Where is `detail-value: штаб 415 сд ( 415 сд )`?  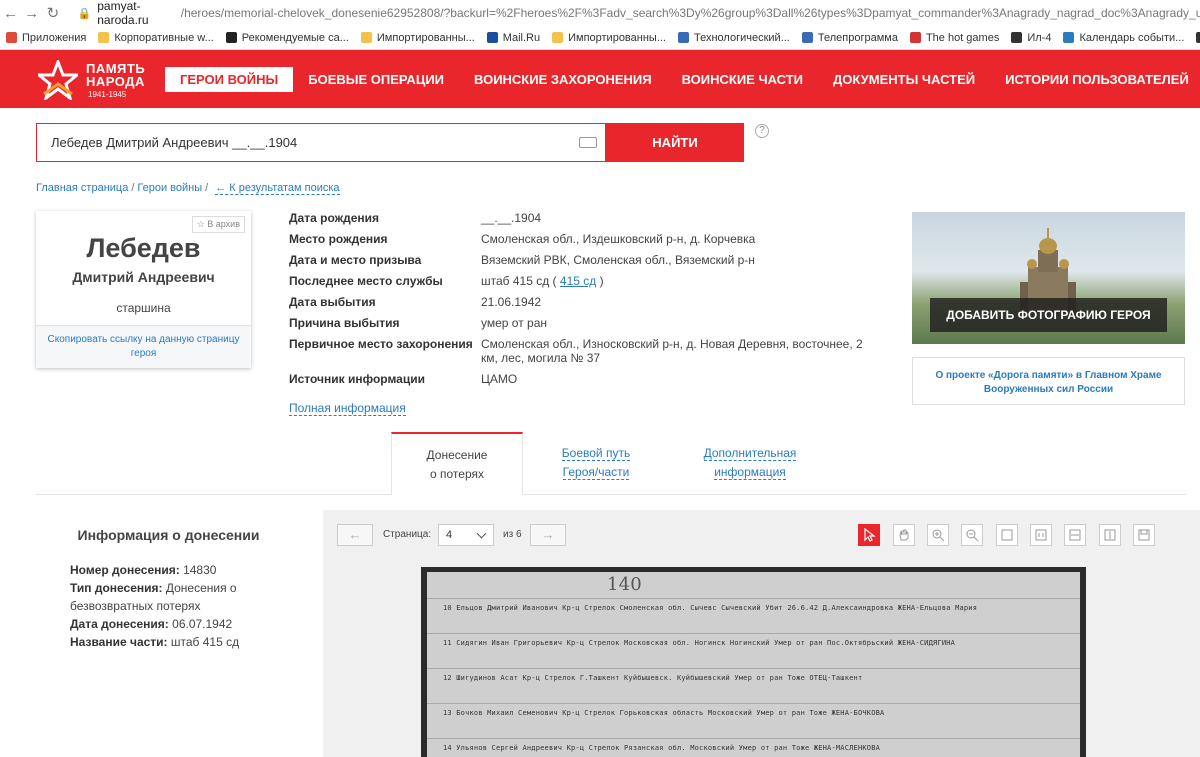 detail-value: штаб 415 сд ( 415 сд ) is located at coordinates (542, 281).